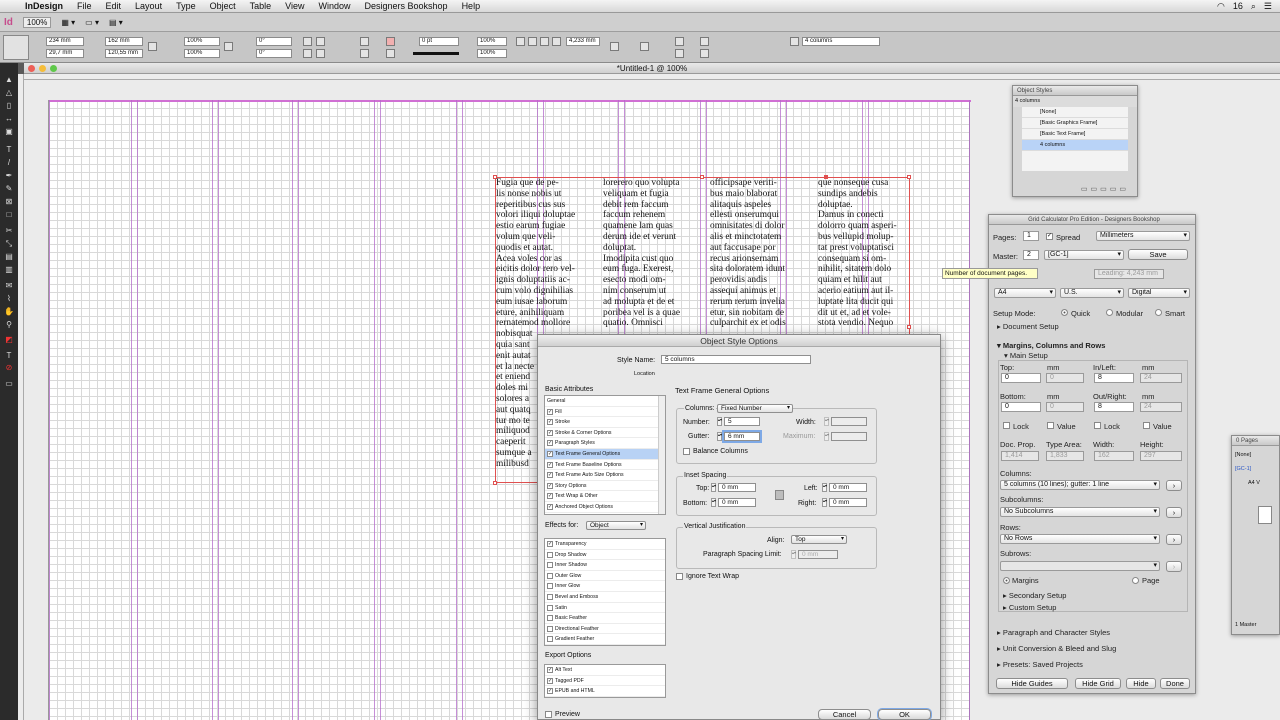 This screenshot has height=720, width=1280. What do you see at coordinates (9, 325) in the screenshot?
I see `zoom-tool-icon: ⚲` at bounding box center [9, 325].